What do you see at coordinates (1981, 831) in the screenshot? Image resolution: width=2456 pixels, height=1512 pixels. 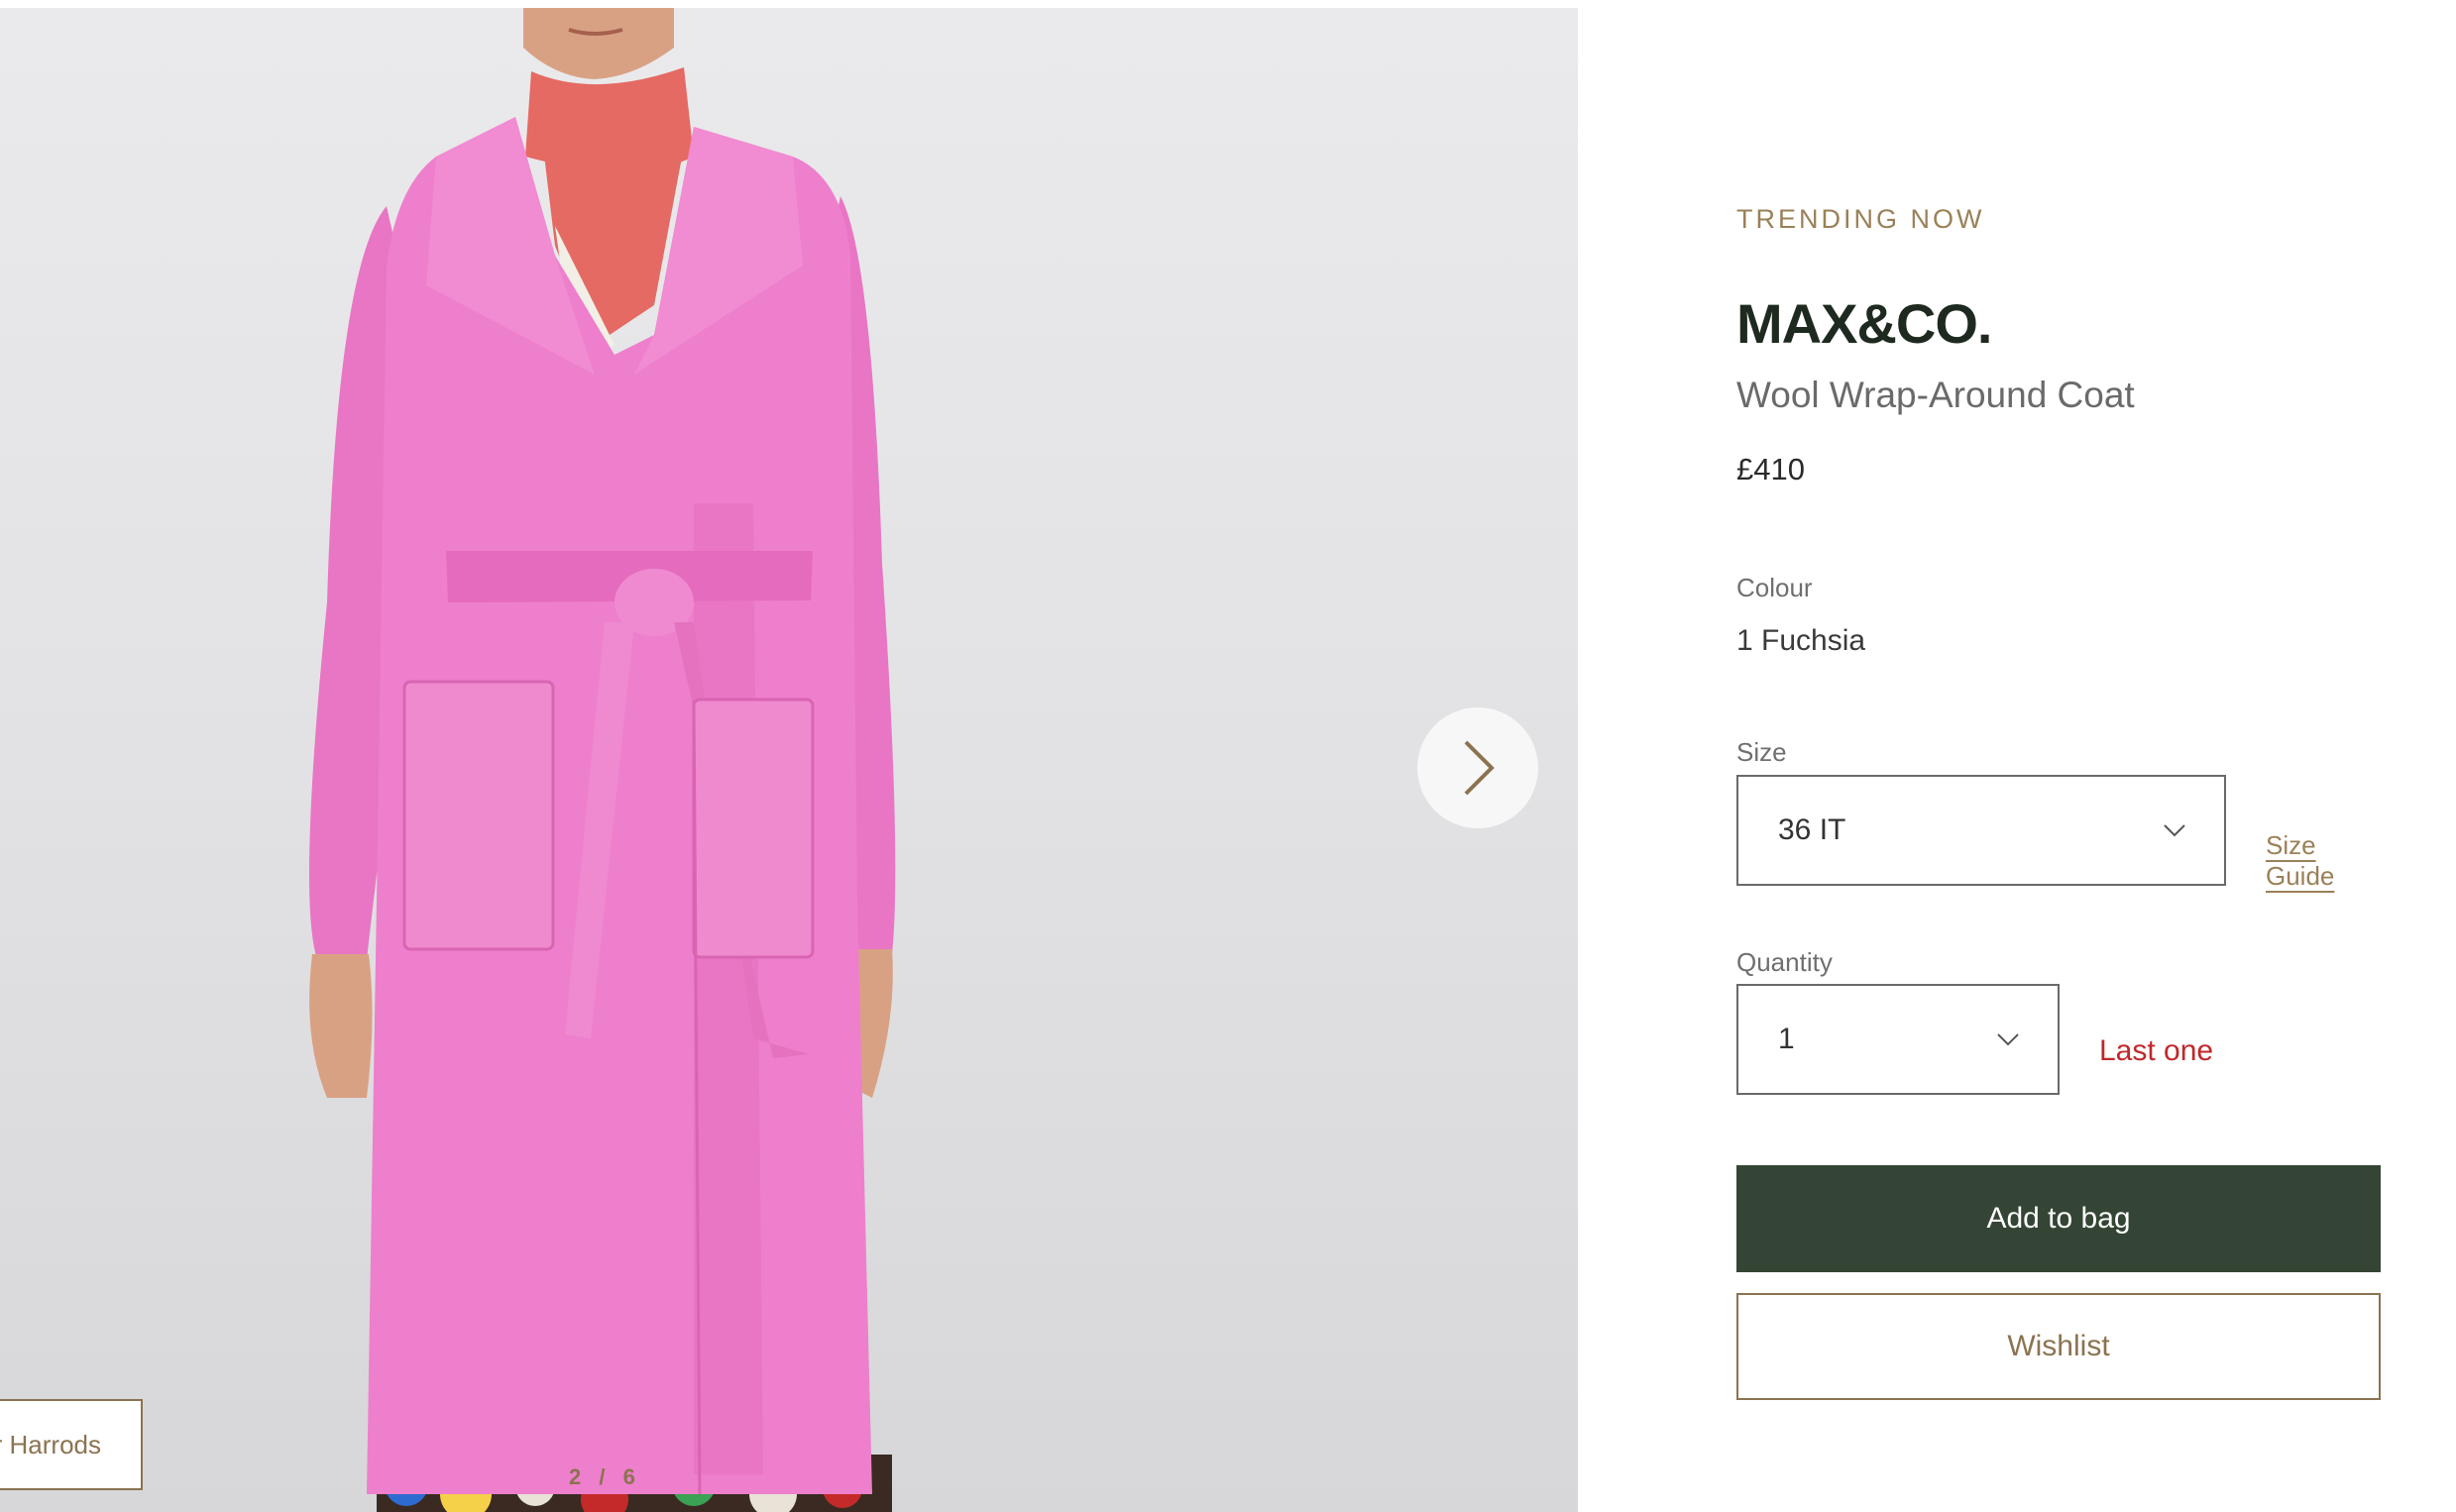 I see `size-select: 36 IT` at bounding box center [1981, 831].